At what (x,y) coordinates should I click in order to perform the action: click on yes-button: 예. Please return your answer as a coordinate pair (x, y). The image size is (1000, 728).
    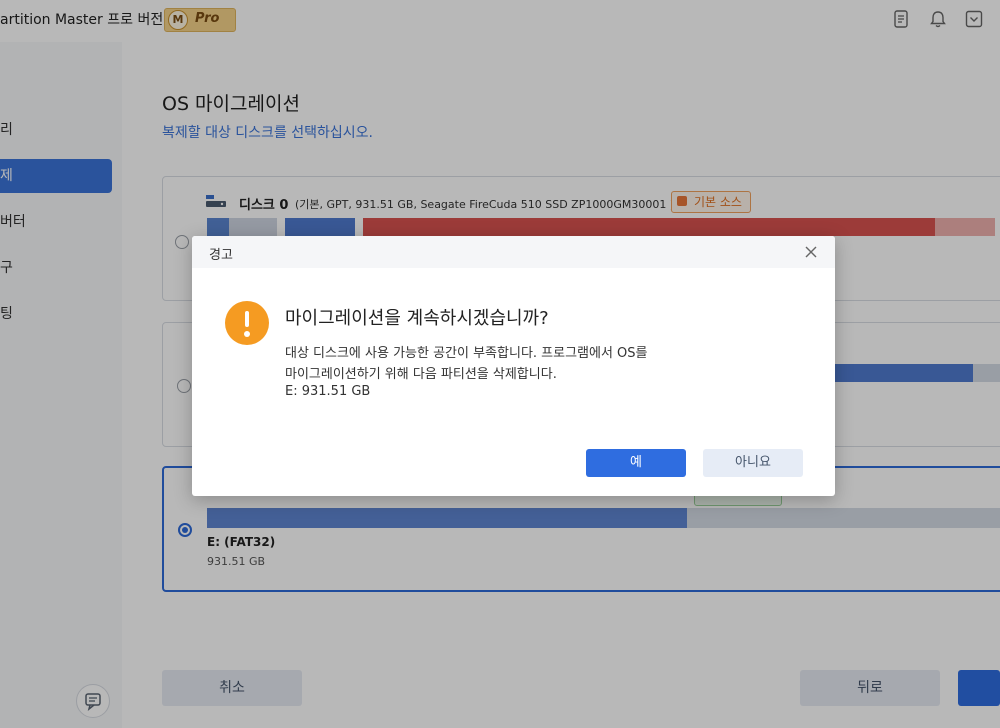
    Looking at the image, I should click on (636, 463).